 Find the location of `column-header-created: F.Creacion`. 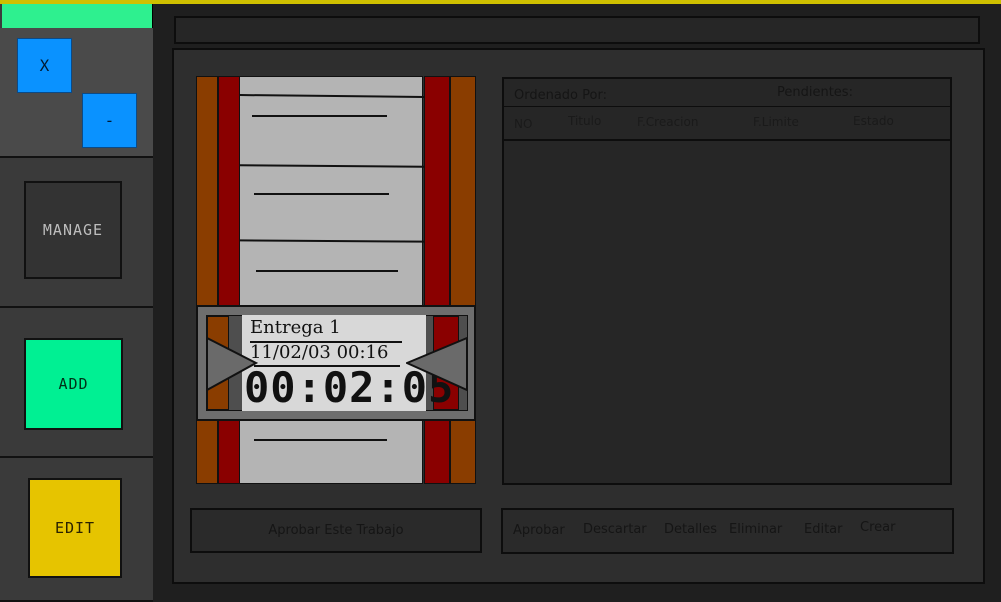

column-header-created: F.Creacion is located at coordinates (667, 122).